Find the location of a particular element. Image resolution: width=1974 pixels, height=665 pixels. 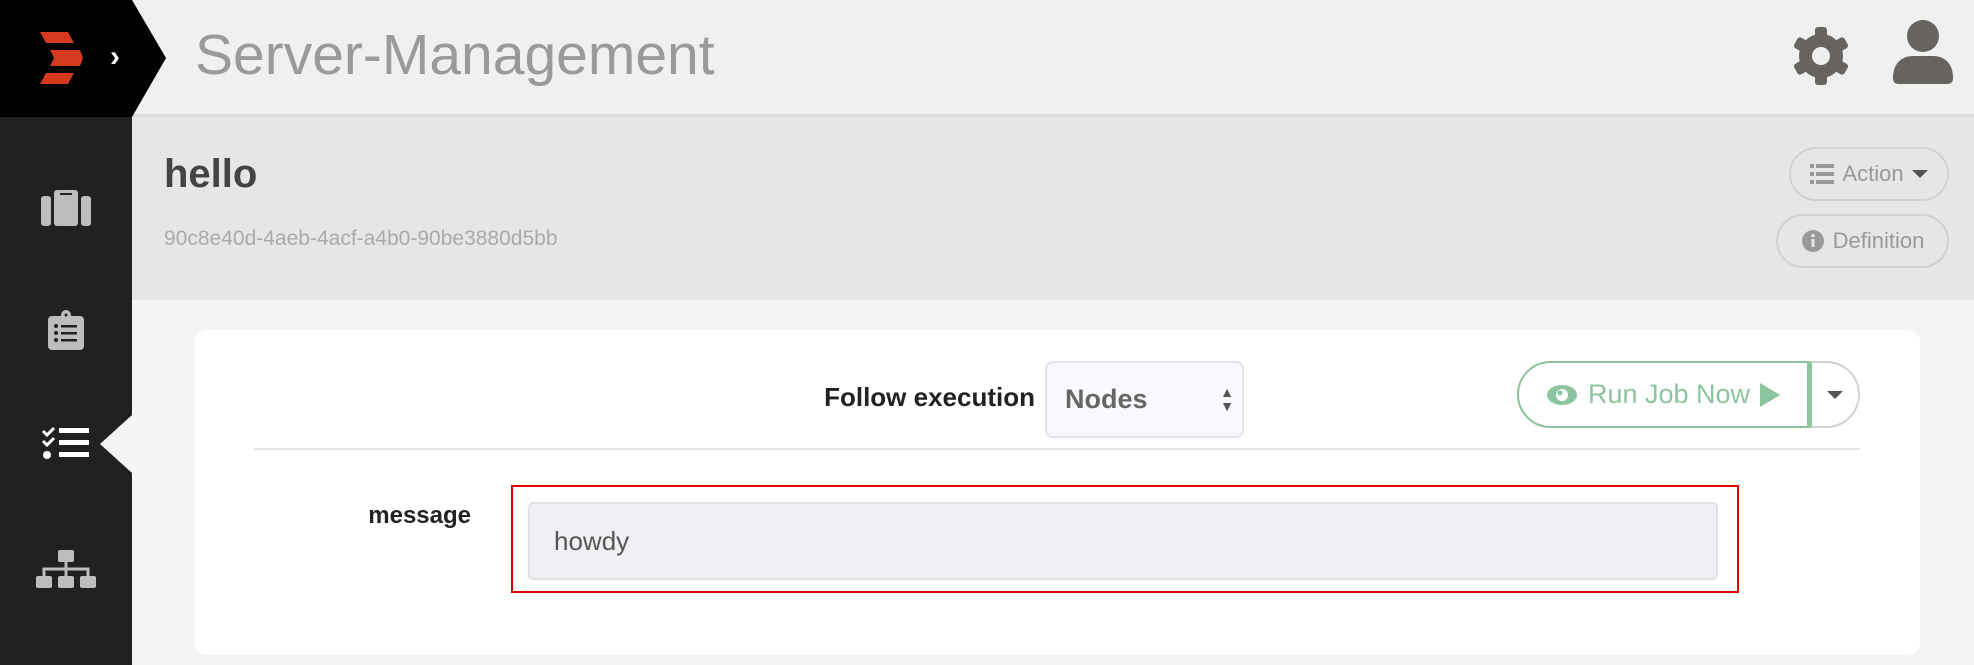

follow-execution-select: Nodes ▲ ▼ is located at coordinates (1144, 399).